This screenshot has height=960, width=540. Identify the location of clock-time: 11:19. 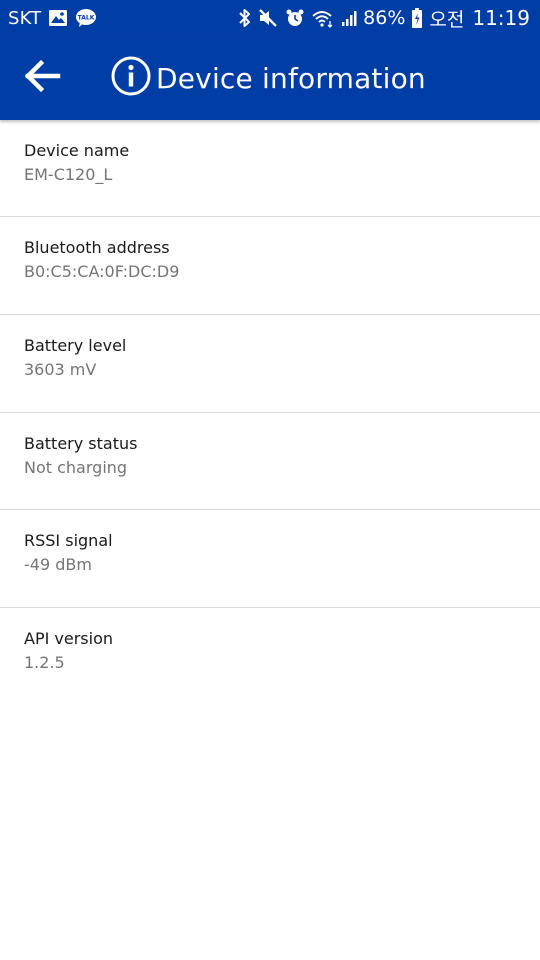
(501, 18).